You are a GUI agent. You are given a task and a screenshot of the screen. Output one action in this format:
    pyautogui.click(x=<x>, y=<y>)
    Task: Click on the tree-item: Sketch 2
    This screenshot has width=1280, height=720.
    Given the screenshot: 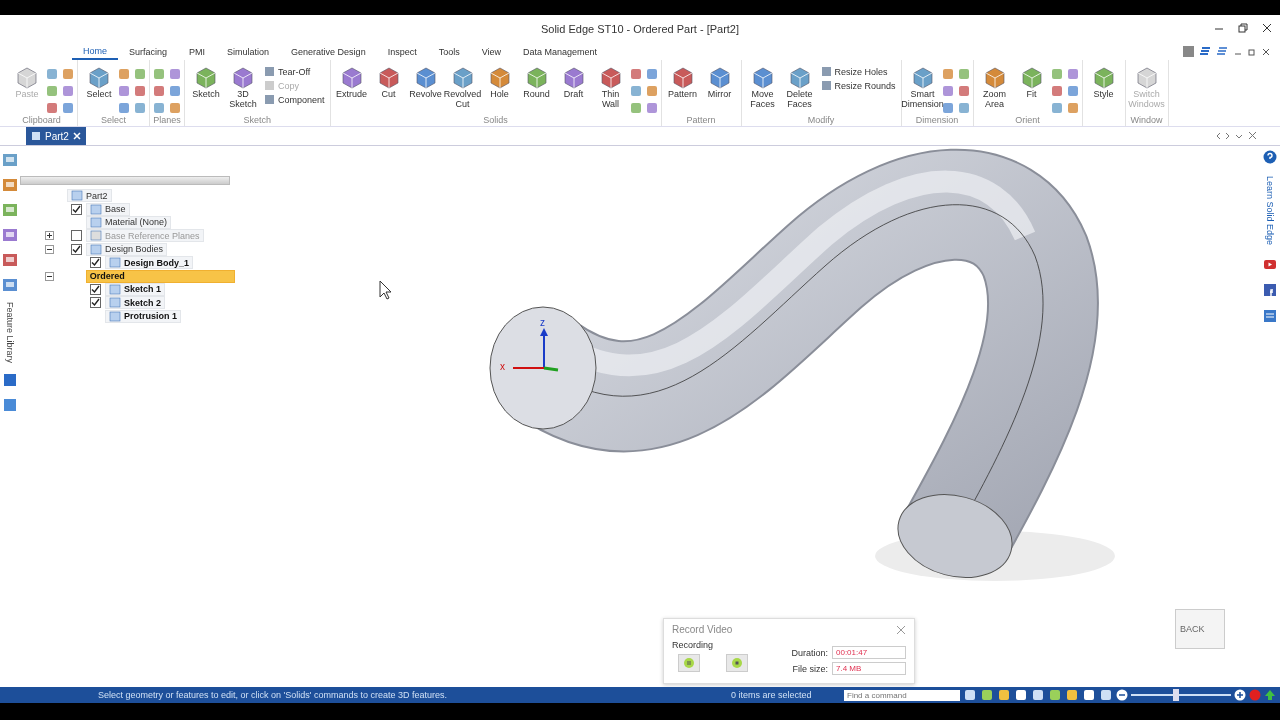 What is the action you would take?
    pyautogui.click(x=135, y=303)
    